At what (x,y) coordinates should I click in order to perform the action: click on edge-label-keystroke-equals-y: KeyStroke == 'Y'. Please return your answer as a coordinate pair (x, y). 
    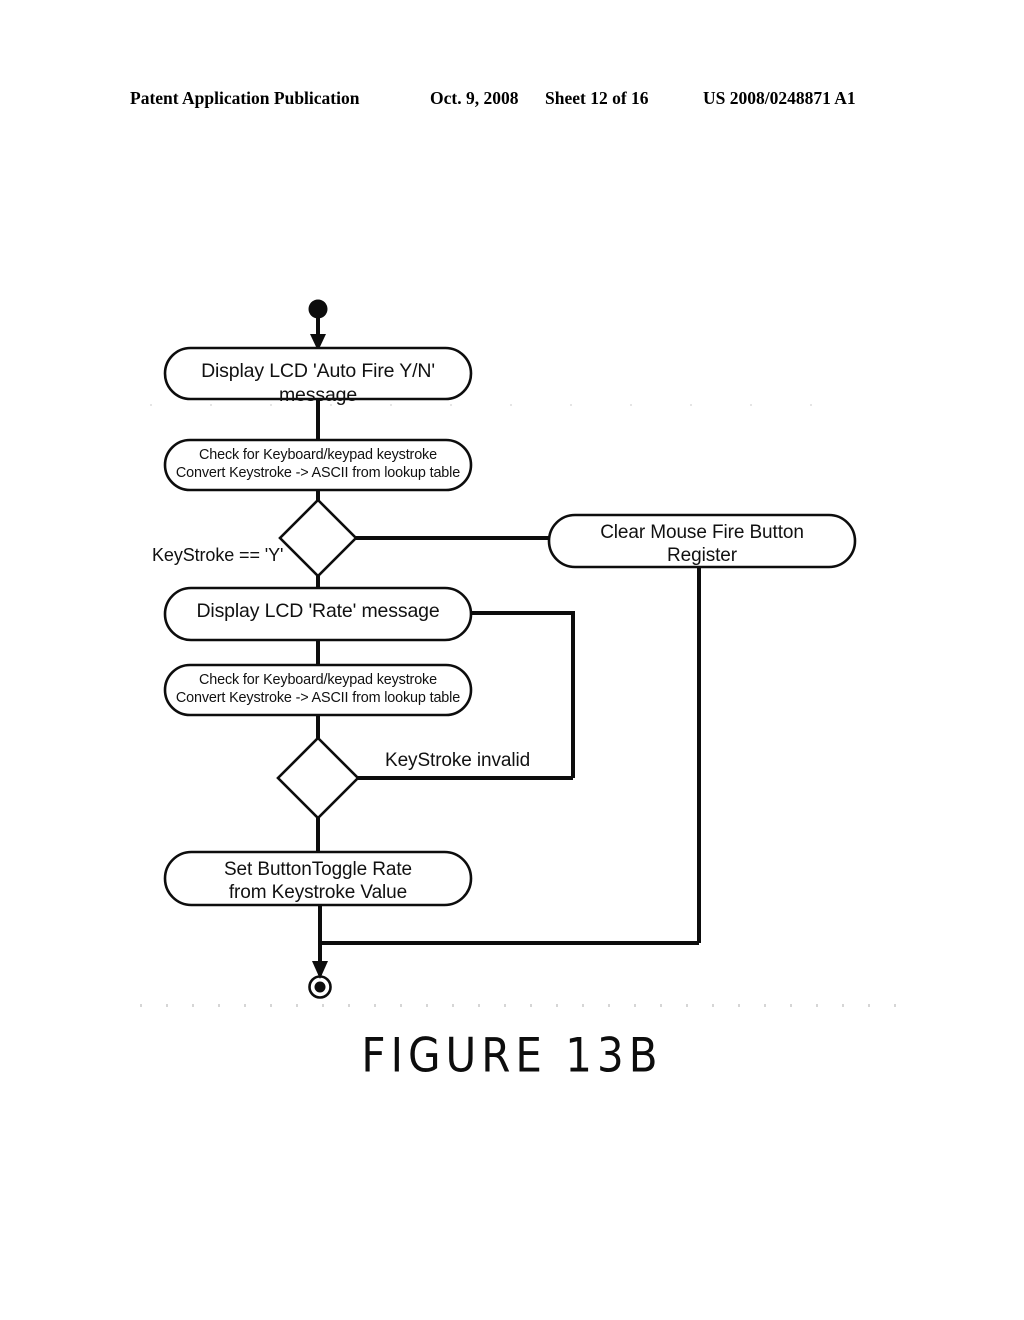
    Looking at the image, I should click on (218, 555).